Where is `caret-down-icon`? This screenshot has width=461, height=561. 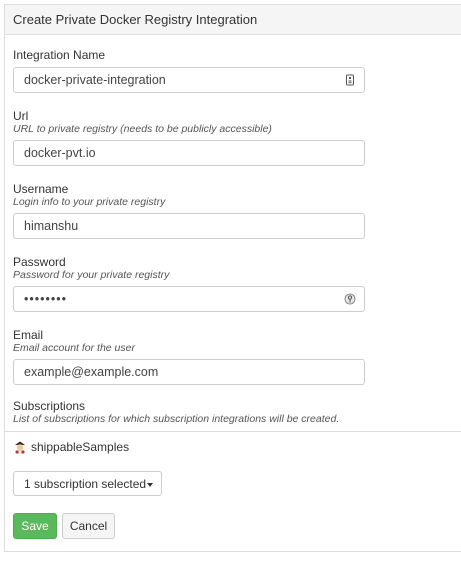 caret-down-icon is located at coordinates (150, 485).